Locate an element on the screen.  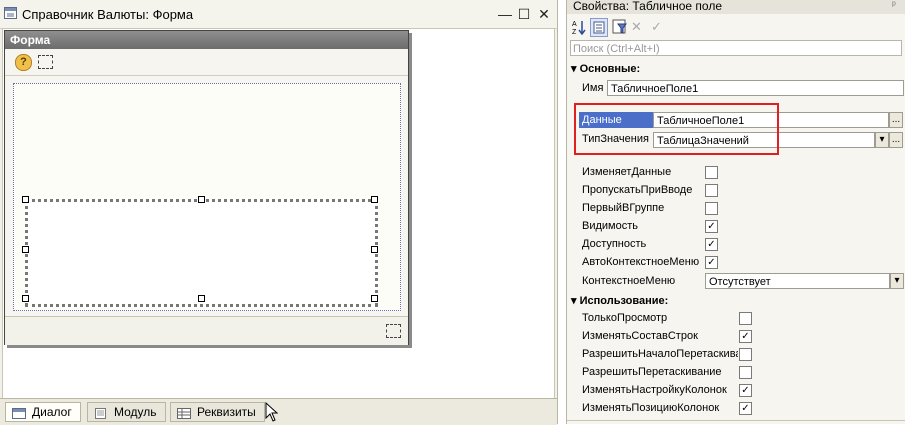
prop-enabled-checkbox: ✓ is located at coordinates (711, 244).